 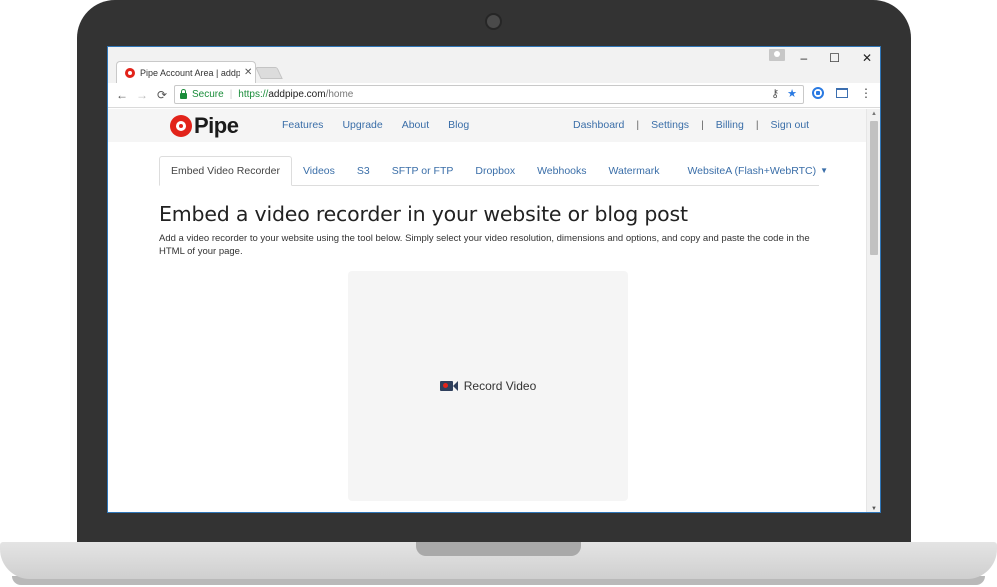 I want to click on browser-tab-title: Pipe Account Area | addp, so click(x=190, y=72).